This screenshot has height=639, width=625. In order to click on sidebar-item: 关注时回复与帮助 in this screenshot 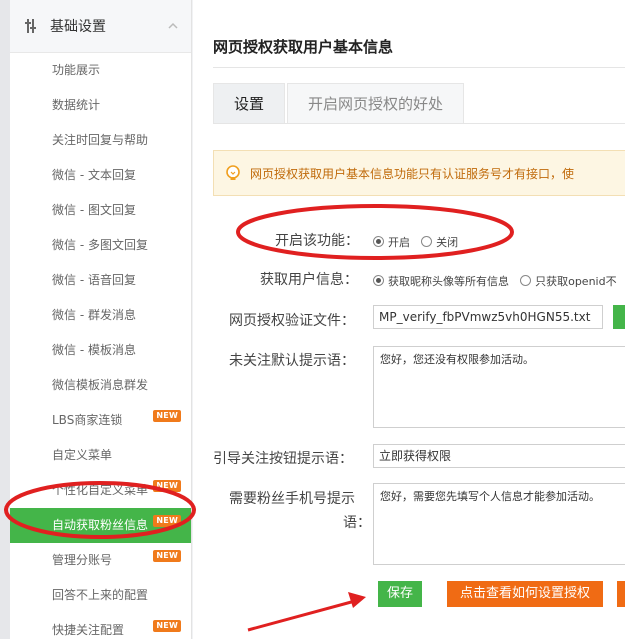, I will do `click(100, 140)`.